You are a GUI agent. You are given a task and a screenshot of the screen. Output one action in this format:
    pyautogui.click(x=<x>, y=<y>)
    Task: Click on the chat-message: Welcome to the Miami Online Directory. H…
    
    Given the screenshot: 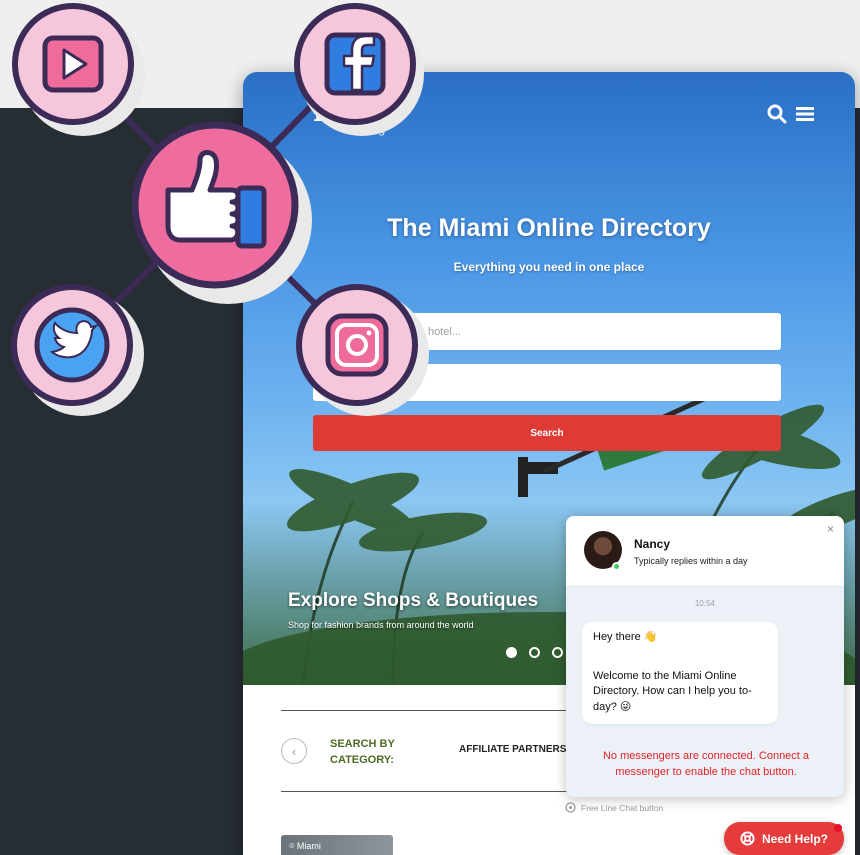 What is the action you would take?
    pyautogui.click(x=672, y=691)
    